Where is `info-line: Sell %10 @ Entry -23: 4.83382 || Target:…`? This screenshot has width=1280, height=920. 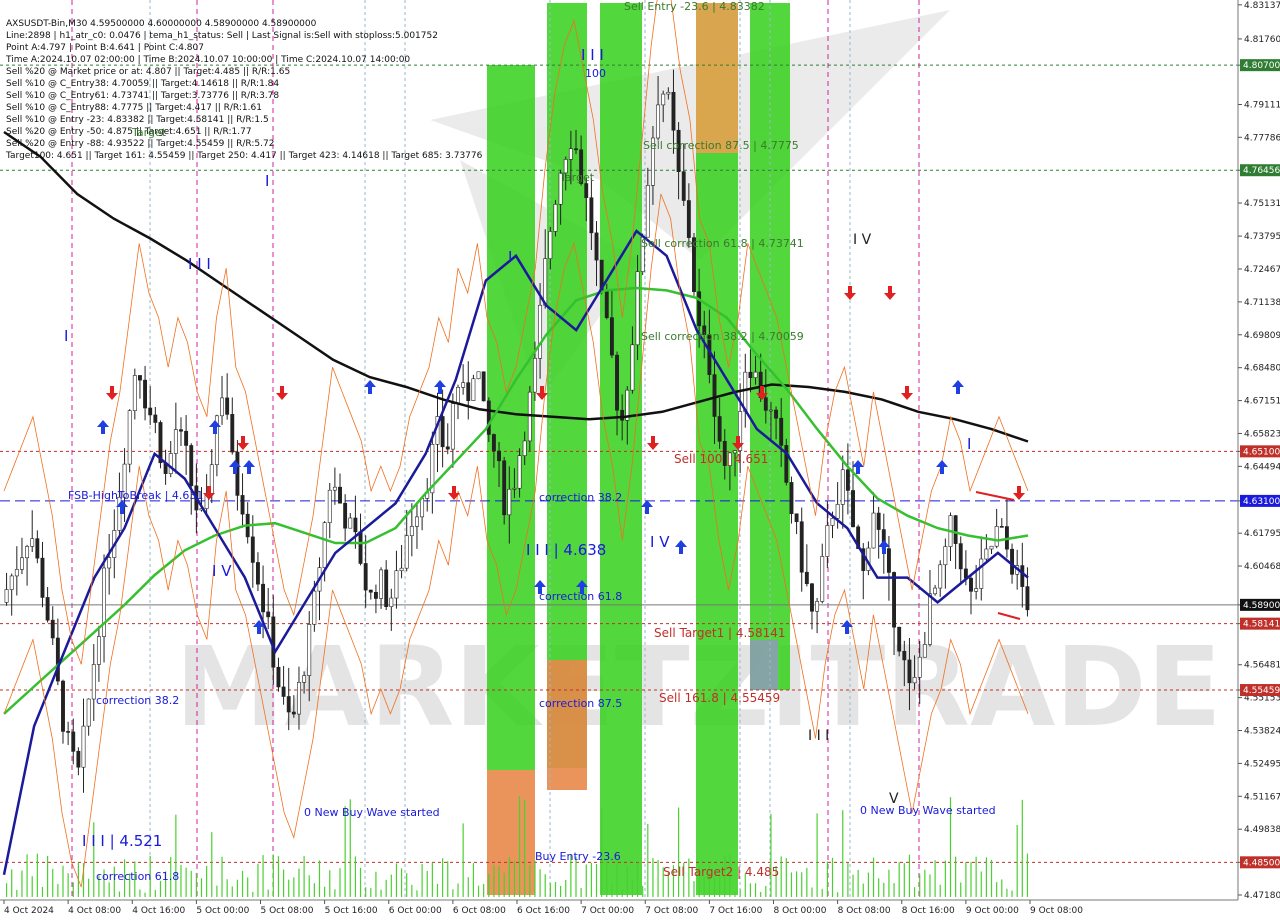 info-line: Sell %10 @ Entry -23: 4.83382 || Target:… is located at coordinates (137, 120).